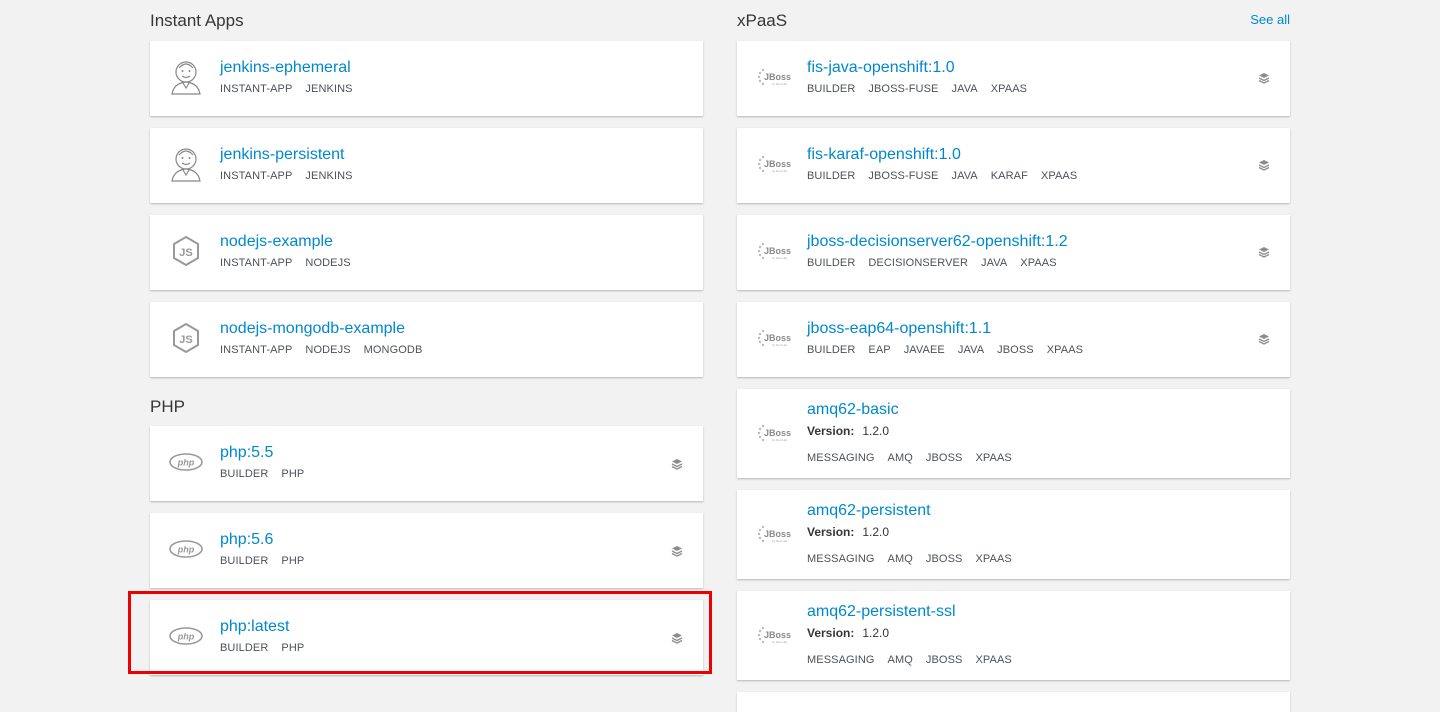  Describe the element at coordinates (246, 453) in the screenshot. I see `card-title: php:5.5` at that location.